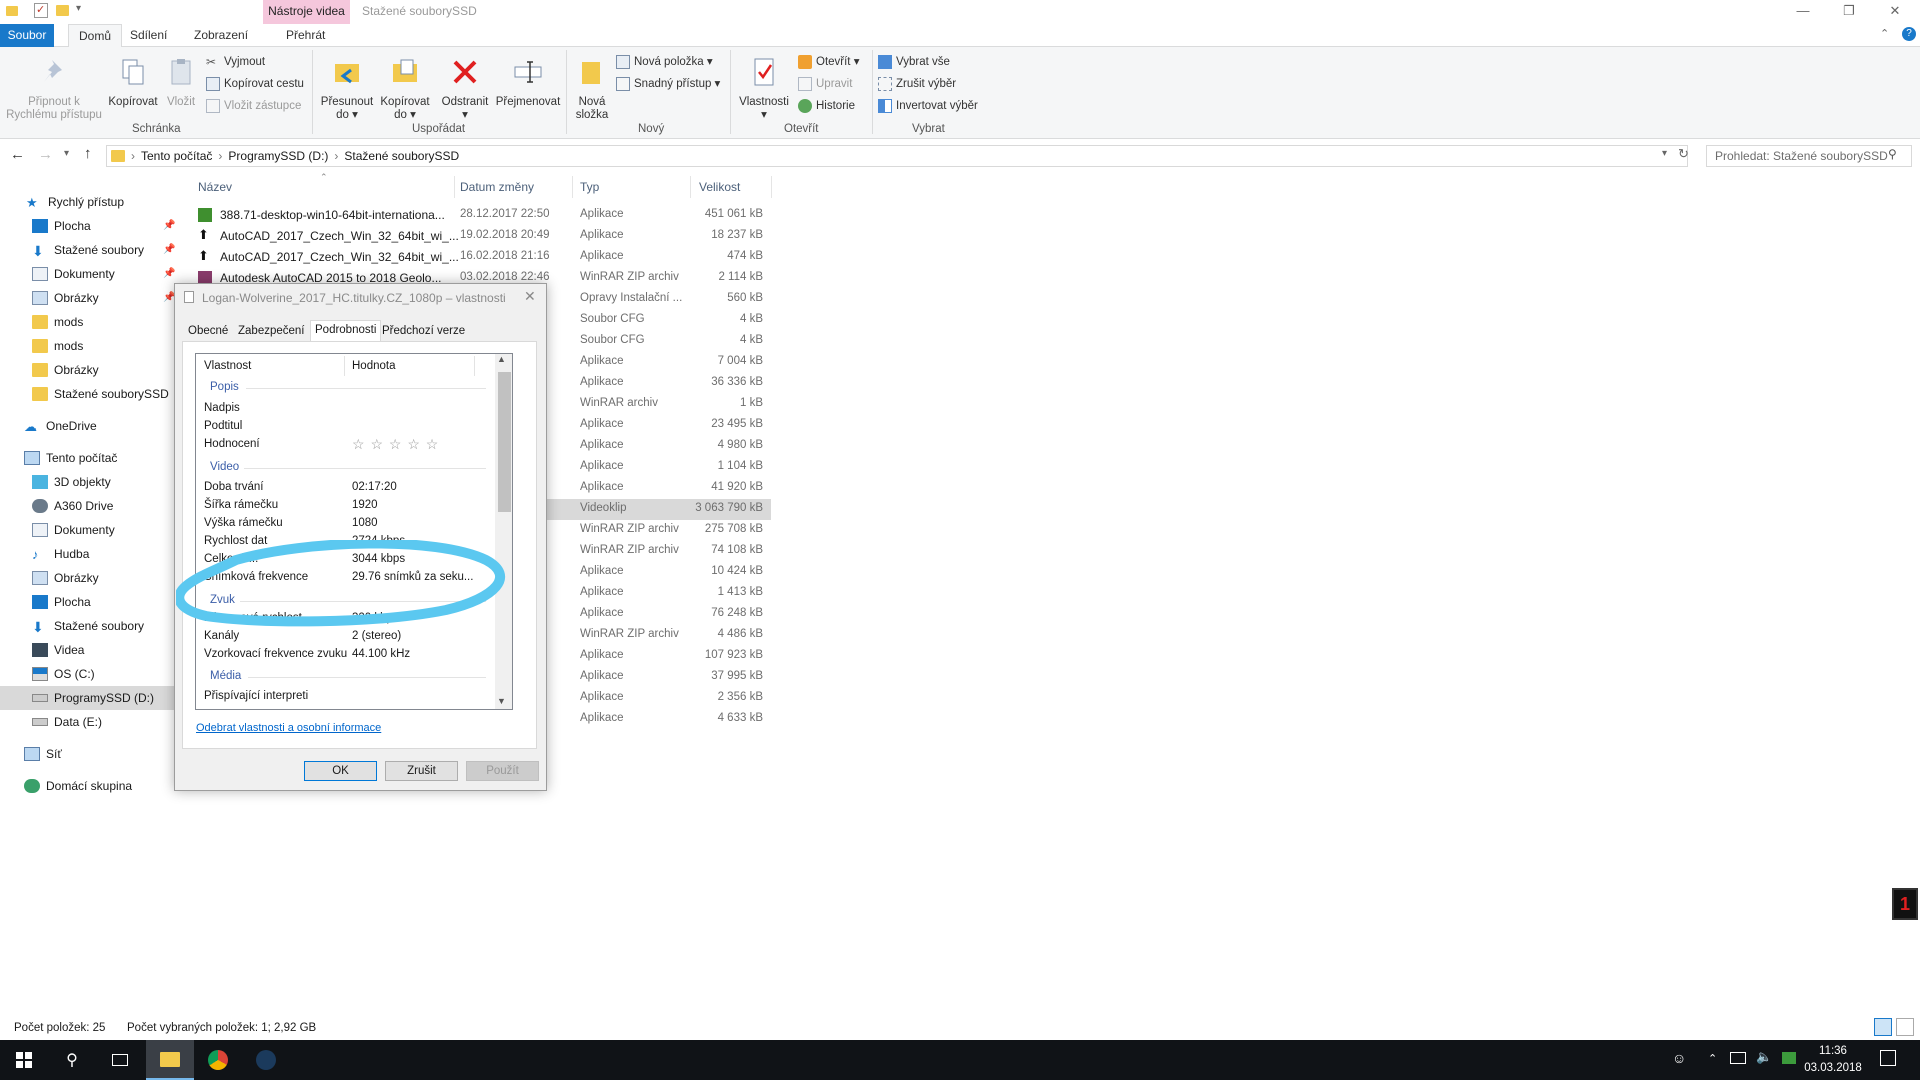  What do you see at coordinates (275, 654) in the screenshot?
I see `prop-sample-rate: Vzorkovací frekvence zvuku` at bounding box center [275, 654].